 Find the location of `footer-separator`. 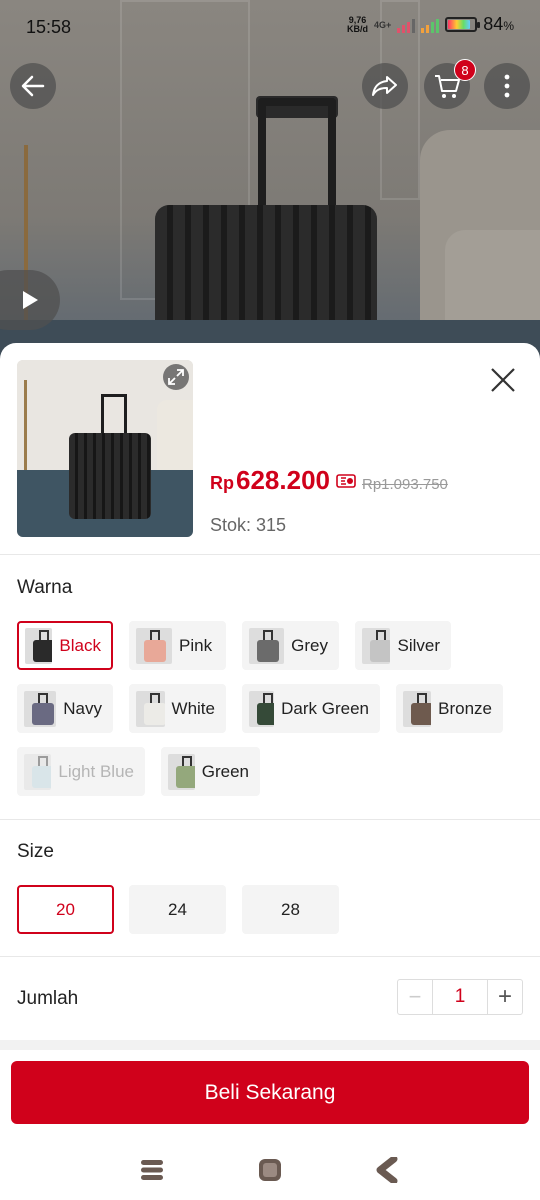

footer-separator is located at coordinates (270, 1045).